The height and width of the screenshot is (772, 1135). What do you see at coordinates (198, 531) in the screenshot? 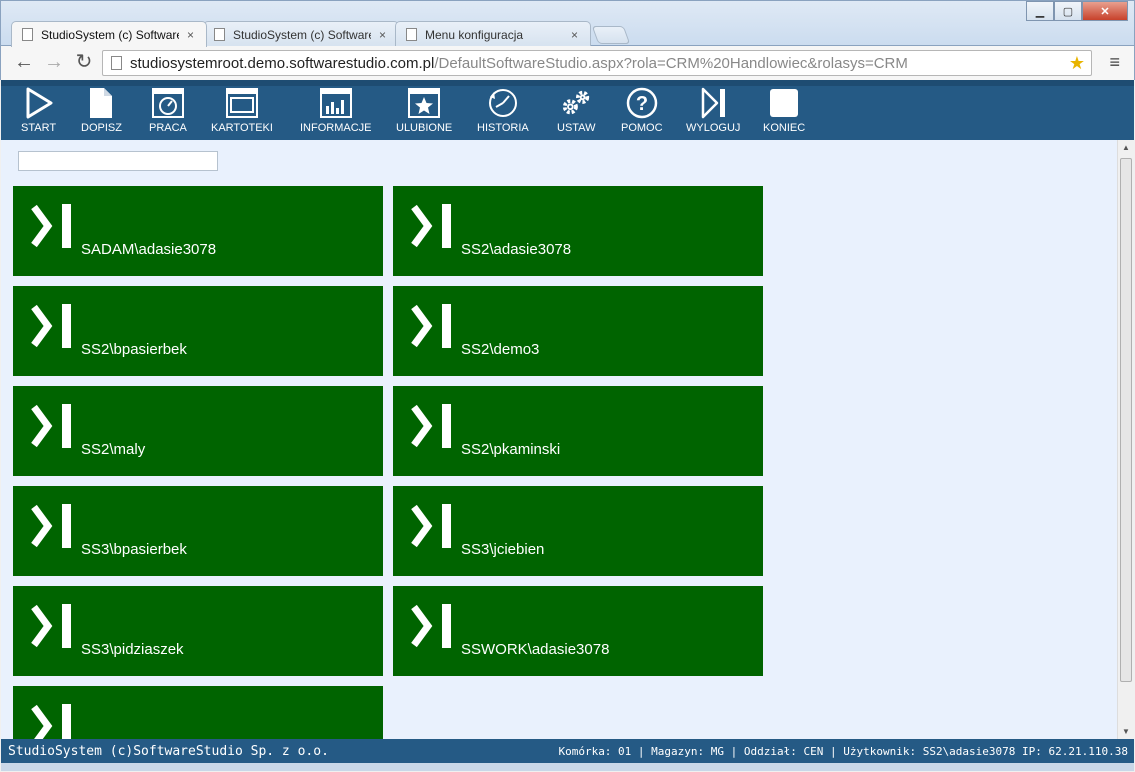
I see `user-tile: SS3\bpasierbek` at bounding box center [198, 531].